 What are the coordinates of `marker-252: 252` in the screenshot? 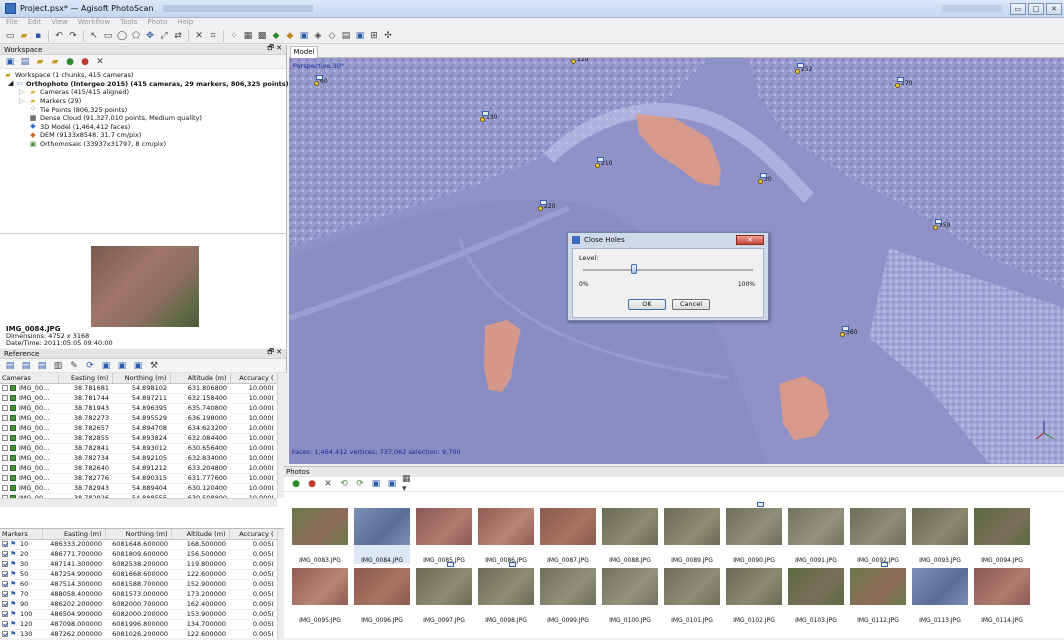 It's located at (803, 68).